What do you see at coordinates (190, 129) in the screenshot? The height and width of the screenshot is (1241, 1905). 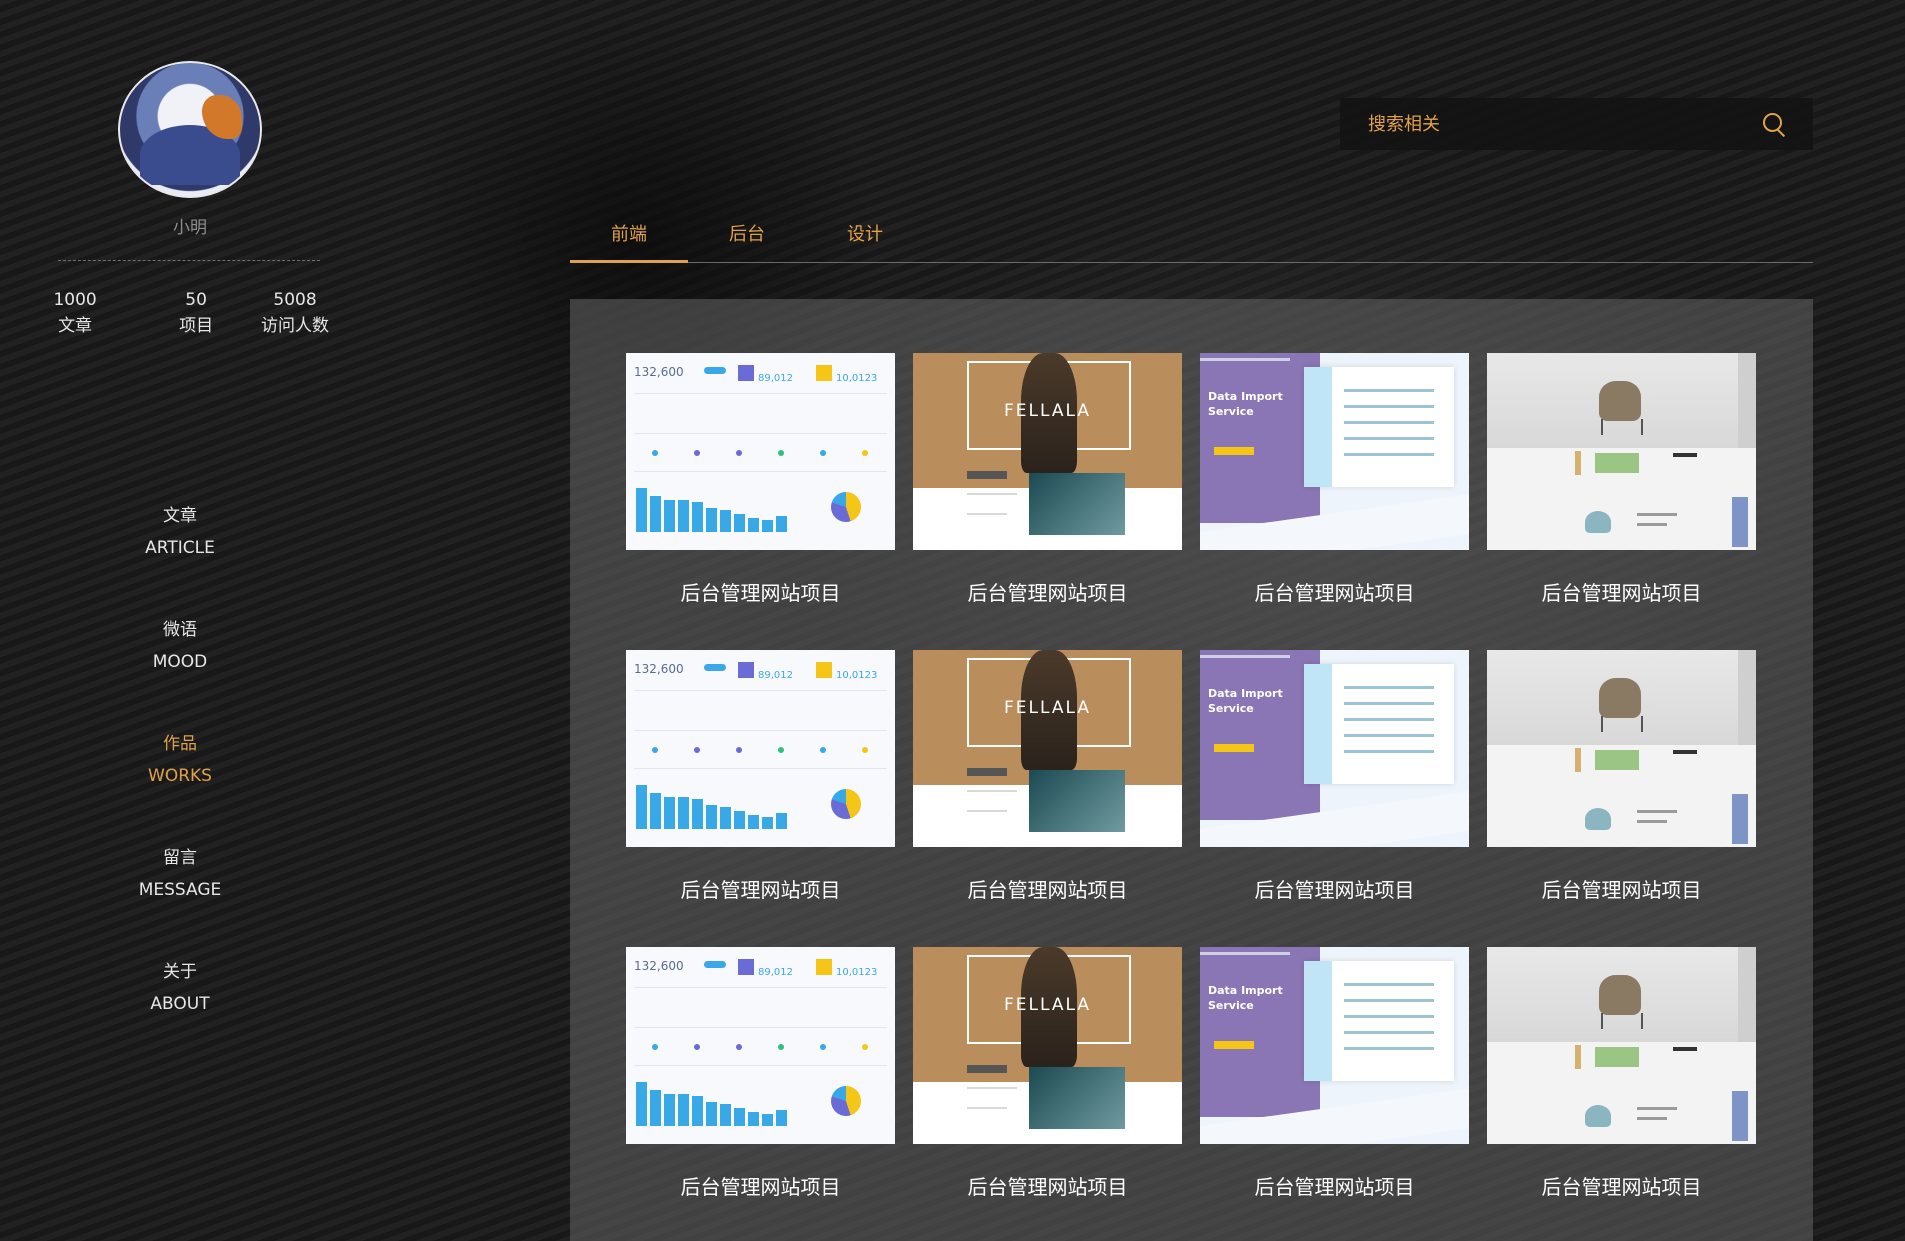 I see `avatar` at bounding box center [190, 129].